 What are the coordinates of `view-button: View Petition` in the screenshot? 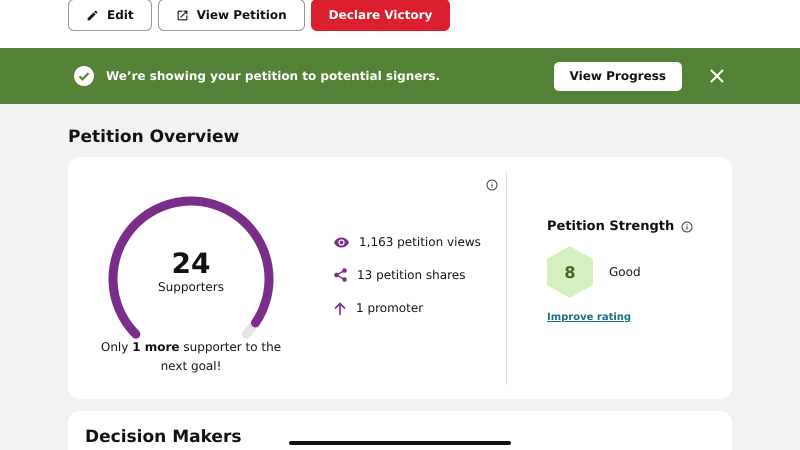 It's located at (231, 15).